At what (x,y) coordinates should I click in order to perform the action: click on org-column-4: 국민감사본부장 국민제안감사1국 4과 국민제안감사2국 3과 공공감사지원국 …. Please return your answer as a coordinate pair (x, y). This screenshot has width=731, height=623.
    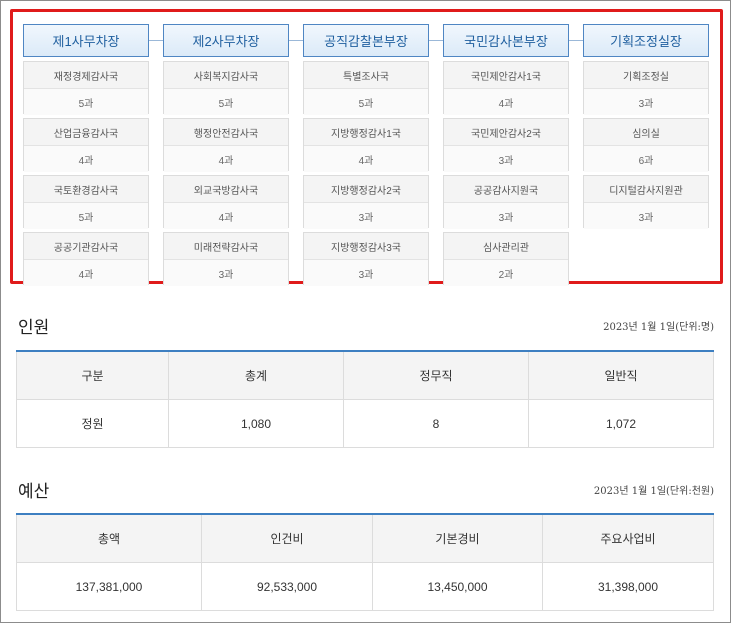
    Looking at the image, I should click on (506, 155).